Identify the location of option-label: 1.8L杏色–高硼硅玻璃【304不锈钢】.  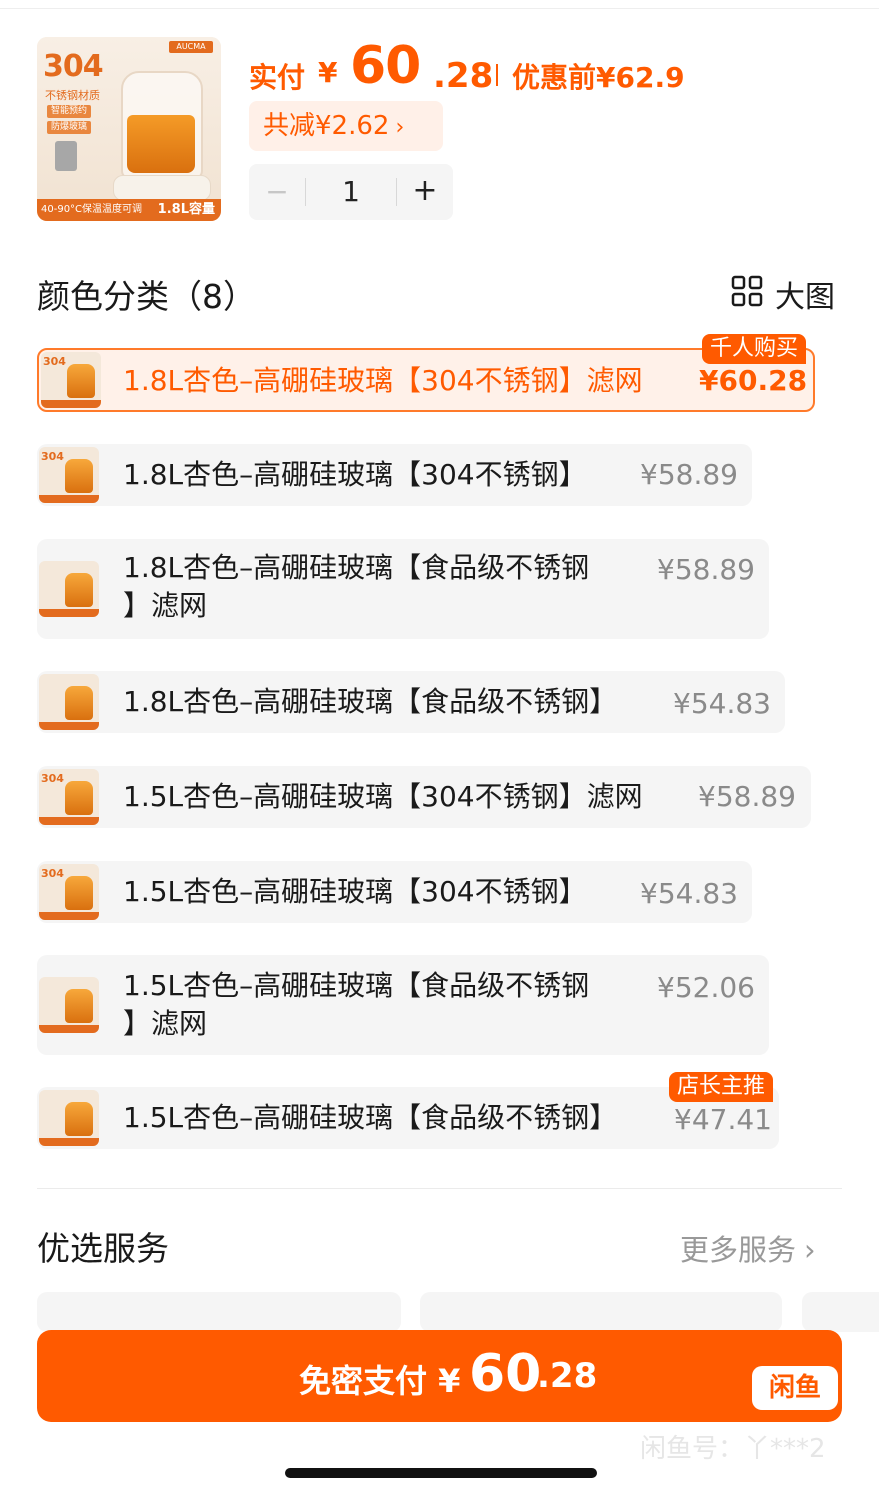
(355, 474).